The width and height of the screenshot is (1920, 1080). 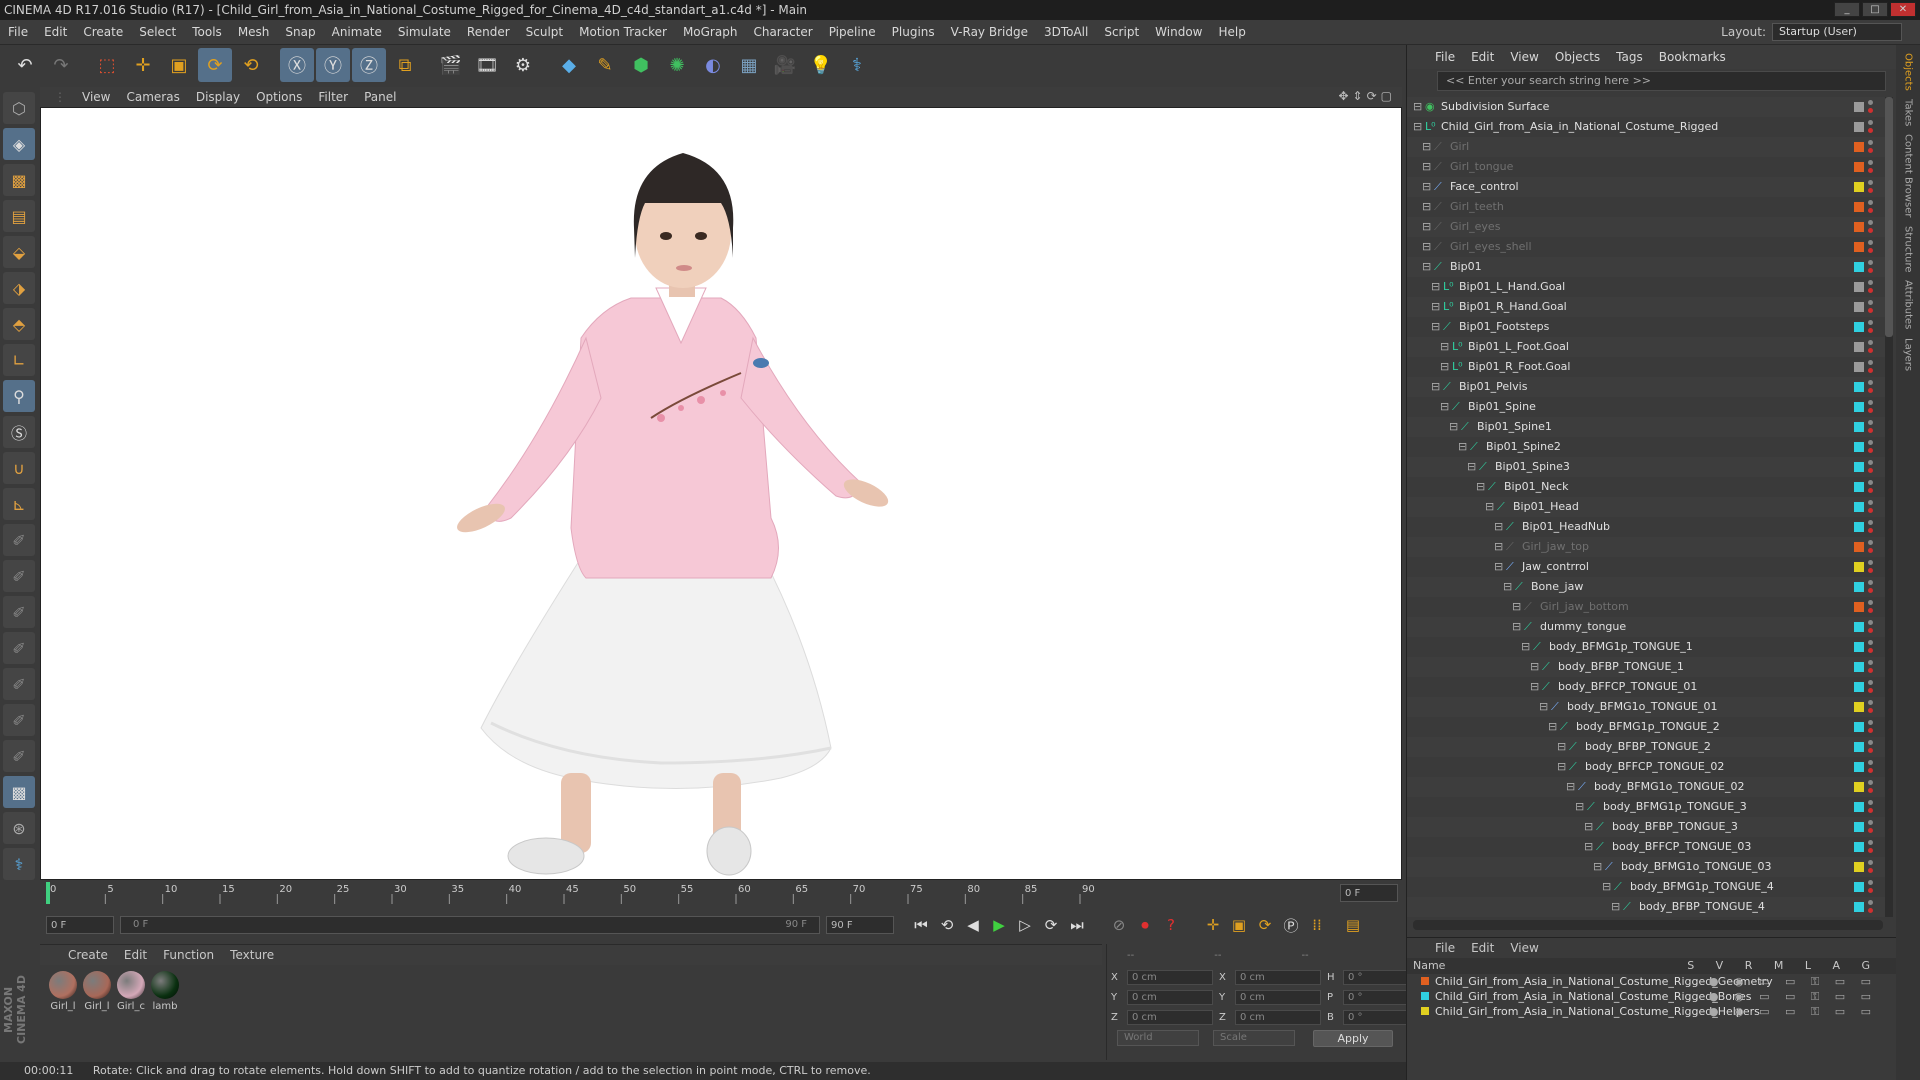 What do you see at coordinates (1647, 447) in the screenshot?
I see `object-row: ⊟ ⟋ Bip01_Spine2` at bounding box center [1647, 447].